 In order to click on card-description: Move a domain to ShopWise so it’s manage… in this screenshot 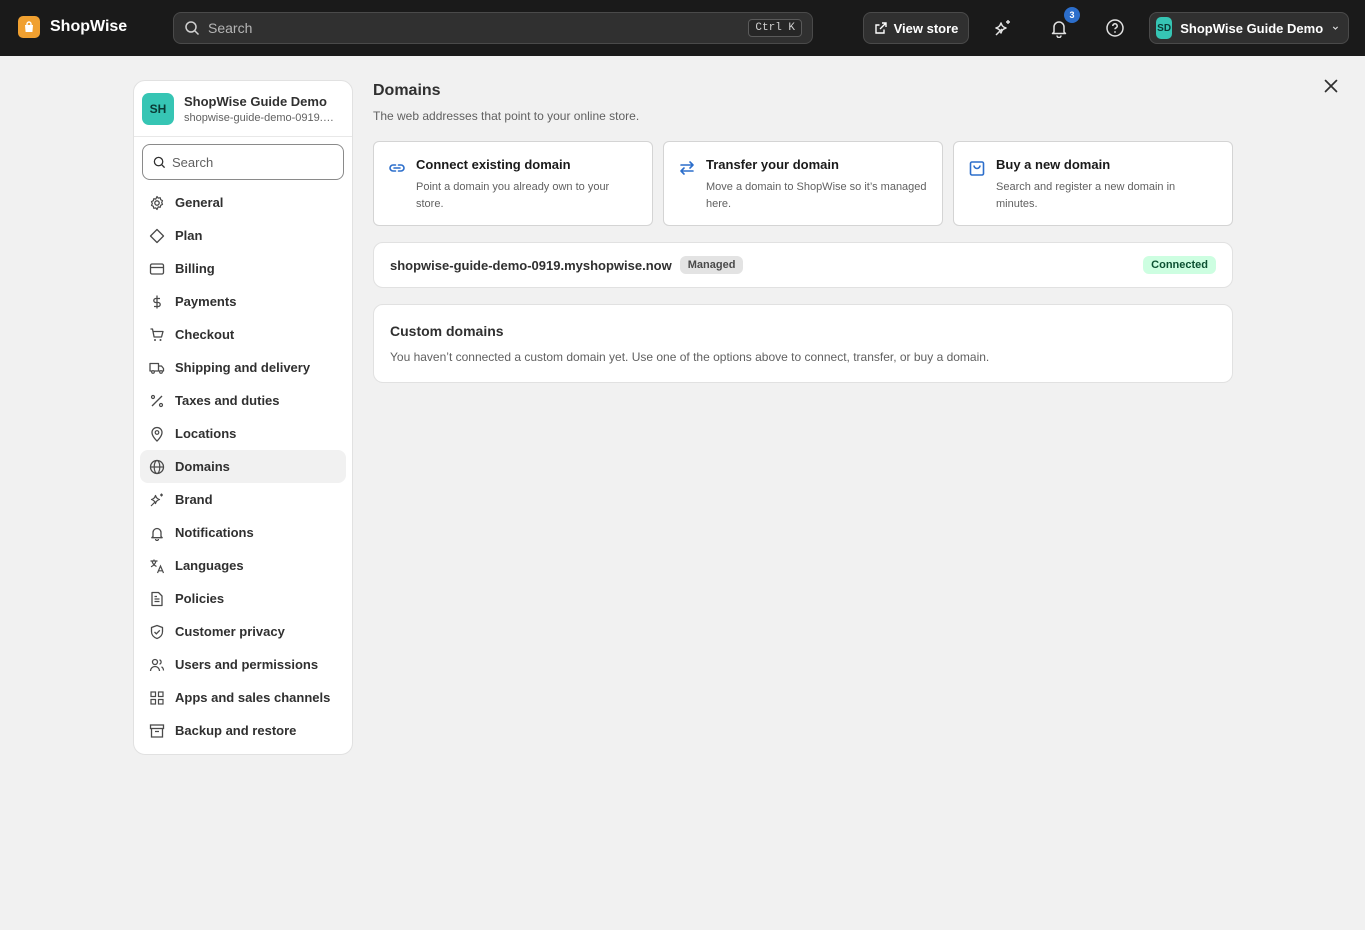, I will do `click(816, 195)`.